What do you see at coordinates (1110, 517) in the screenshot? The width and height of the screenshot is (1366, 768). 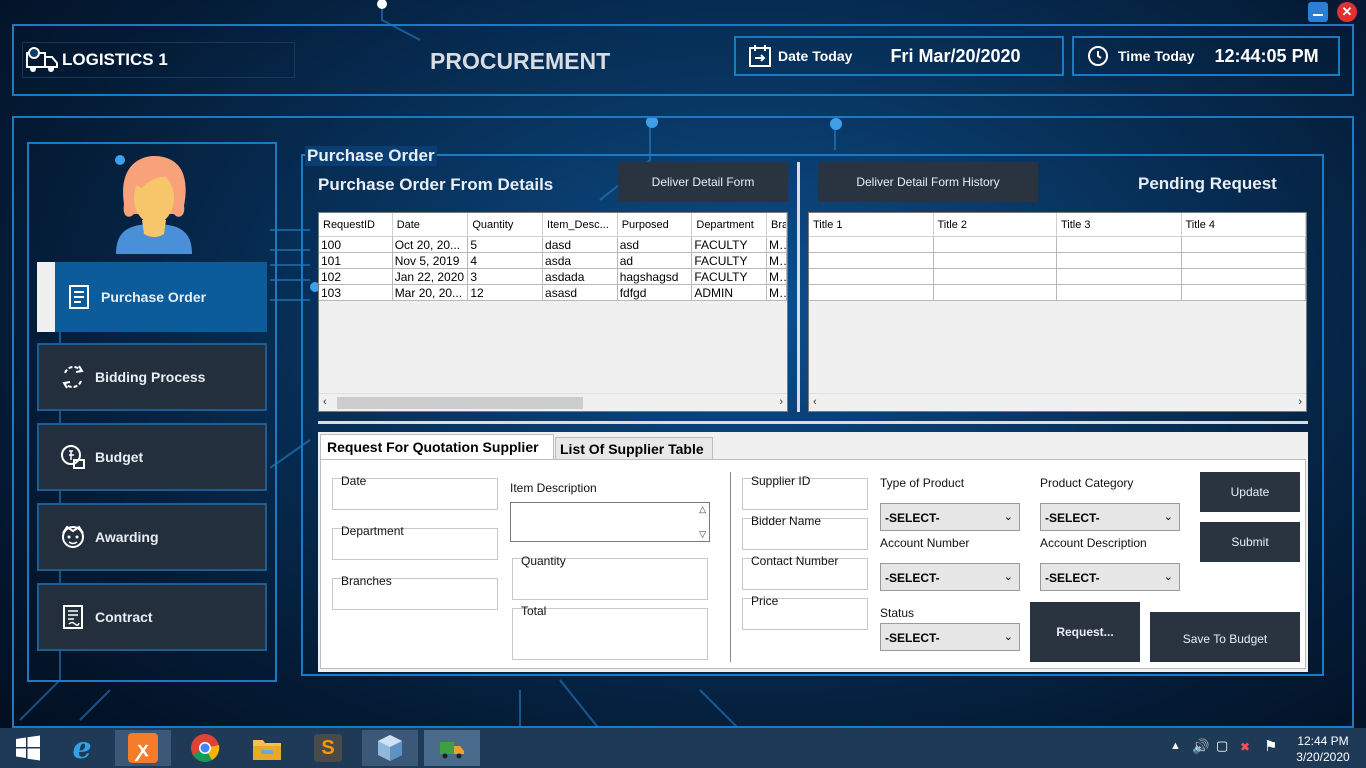 I see `product-category-select: -SELECT- ⌄` at bounding box center [1110, 517].